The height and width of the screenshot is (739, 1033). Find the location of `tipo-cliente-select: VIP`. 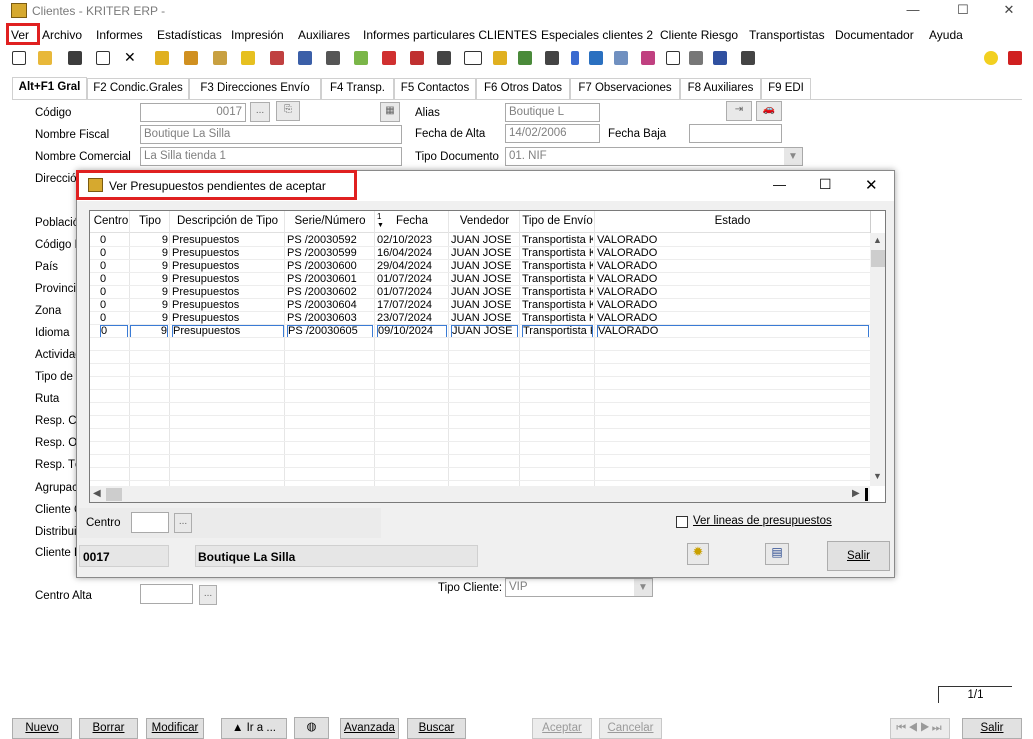

tipo-cliente-select: VIP is located at coordinates (579, 587).